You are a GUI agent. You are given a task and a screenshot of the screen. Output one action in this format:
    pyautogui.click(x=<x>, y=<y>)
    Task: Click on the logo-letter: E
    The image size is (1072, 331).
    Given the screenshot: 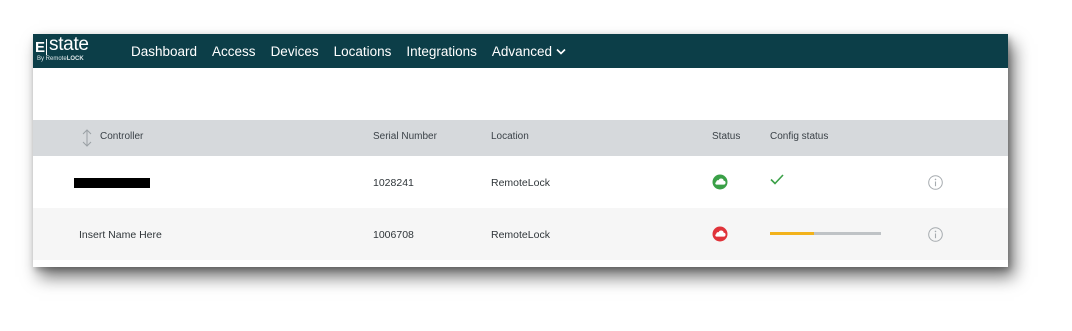 What is the action you would take?
    pyautogui.click(x=40, y=47)
    